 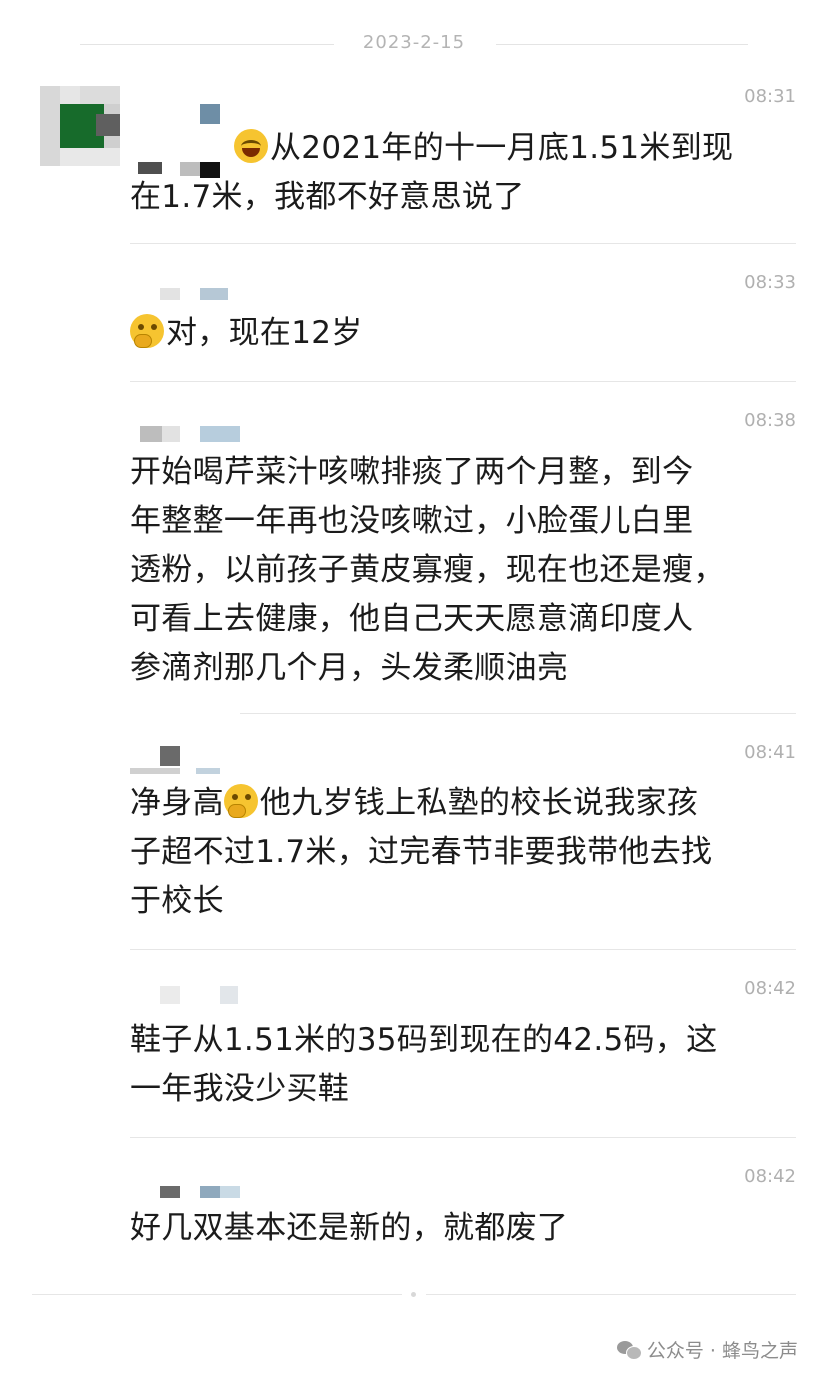 I want to click on chat-message: 08:31 从2021年的十一月底1.51米到现 在1.7米，我都不好意思说了, so click(x=463, y=165).